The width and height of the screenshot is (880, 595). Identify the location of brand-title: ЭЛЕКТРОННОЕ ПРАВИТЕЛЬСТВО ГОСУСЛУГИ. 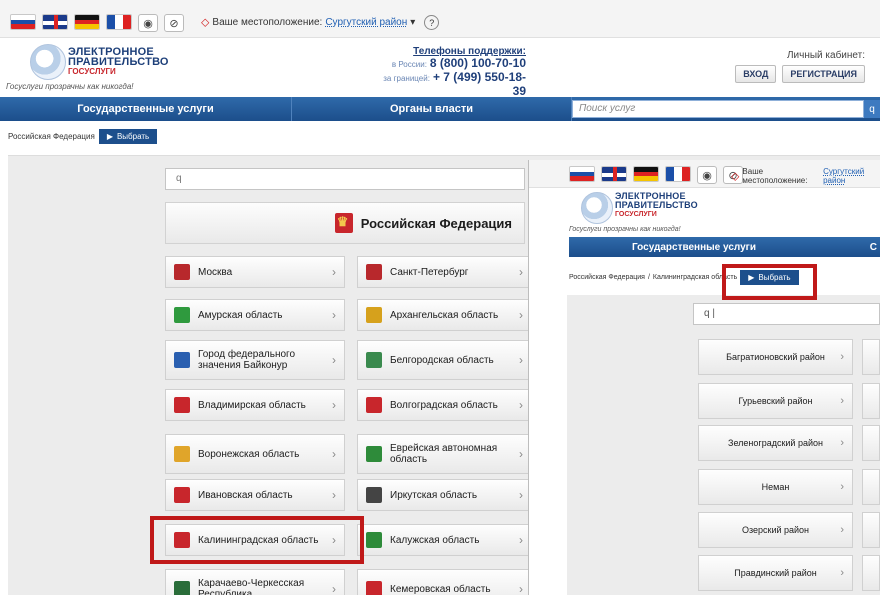
(118, 62).